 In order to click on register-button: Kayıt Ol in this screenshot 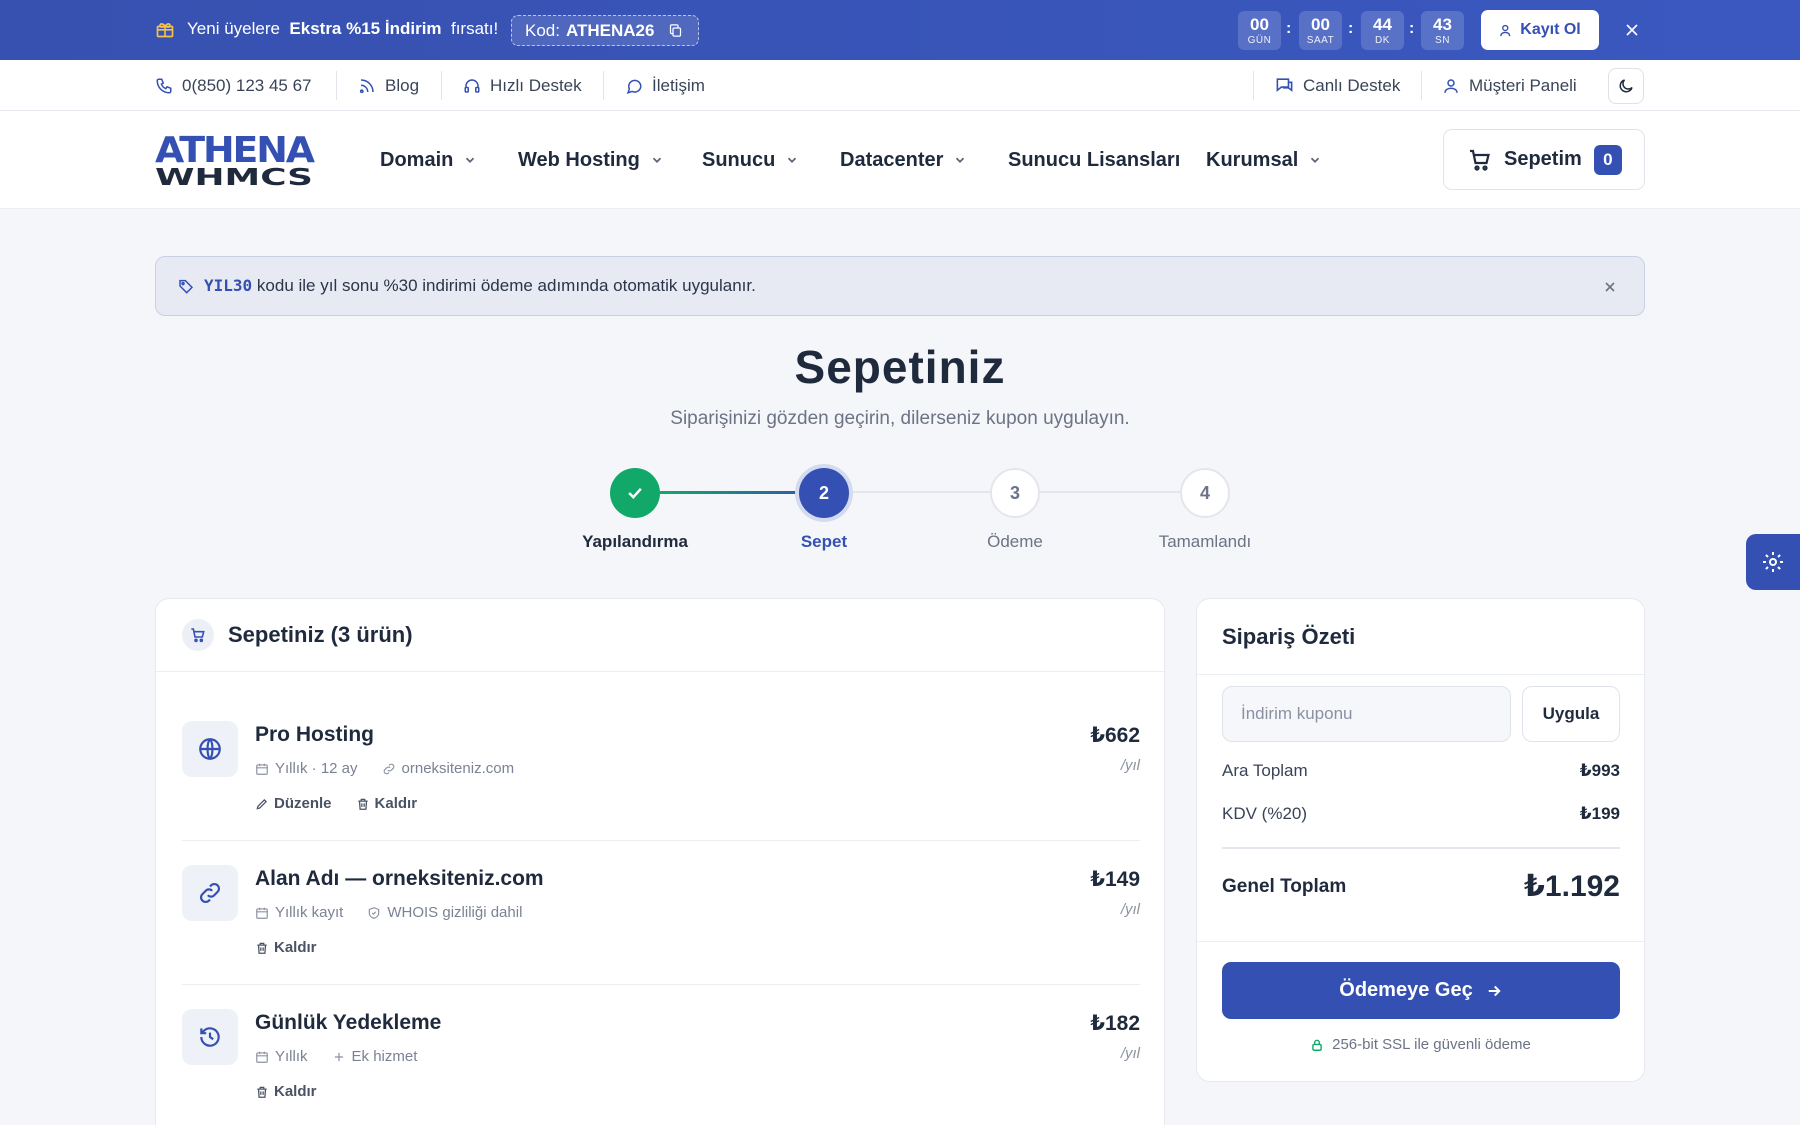, I will do `click(1540, 30)`.